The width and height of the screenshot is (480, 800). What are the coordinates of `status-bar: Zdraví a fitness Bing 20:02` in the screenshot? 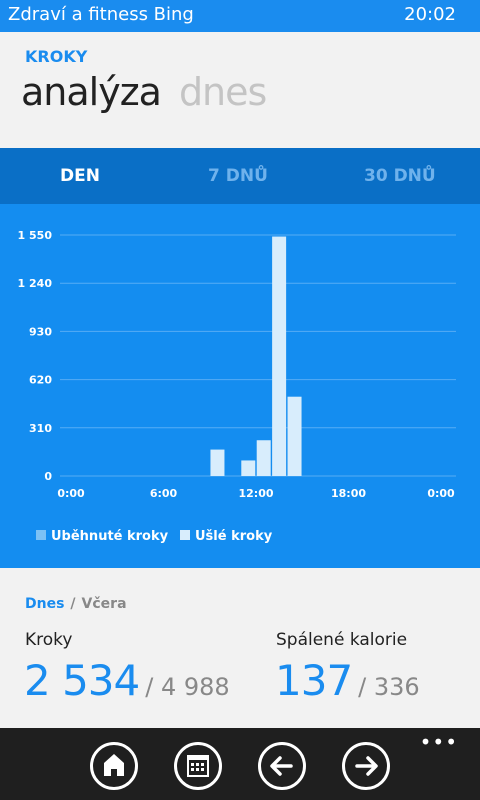 It's located at (240, 16).